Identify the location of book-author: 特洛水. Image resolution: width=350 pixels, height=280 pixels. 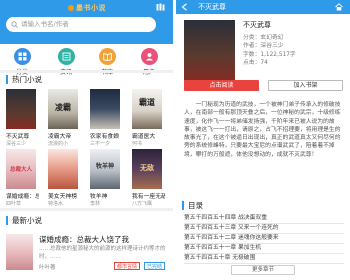
(56, 204).